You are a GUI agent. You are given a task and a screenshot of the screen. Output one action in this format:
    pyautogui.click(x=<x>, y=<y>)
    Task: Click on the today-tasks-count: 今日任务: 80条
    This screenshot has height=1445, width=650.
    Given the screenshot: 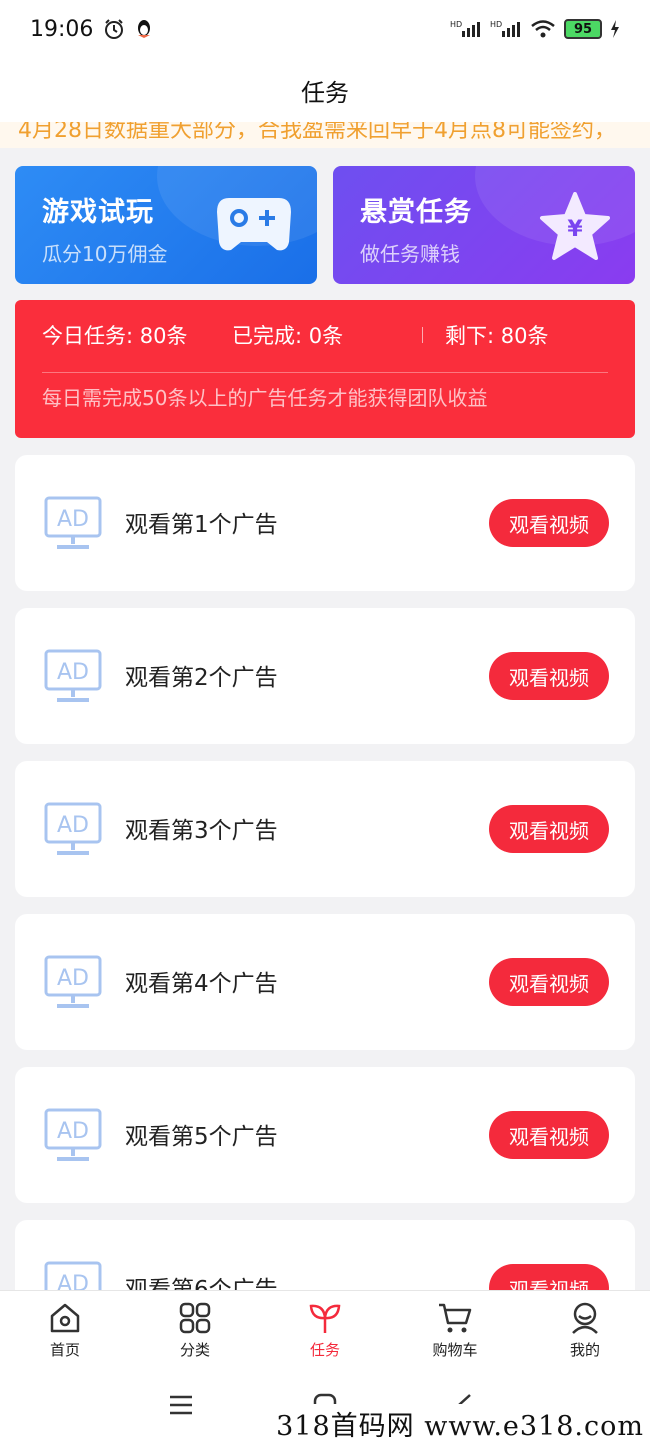 What is the action you would take?
    pyautogui.click(x=115, y=336)
    